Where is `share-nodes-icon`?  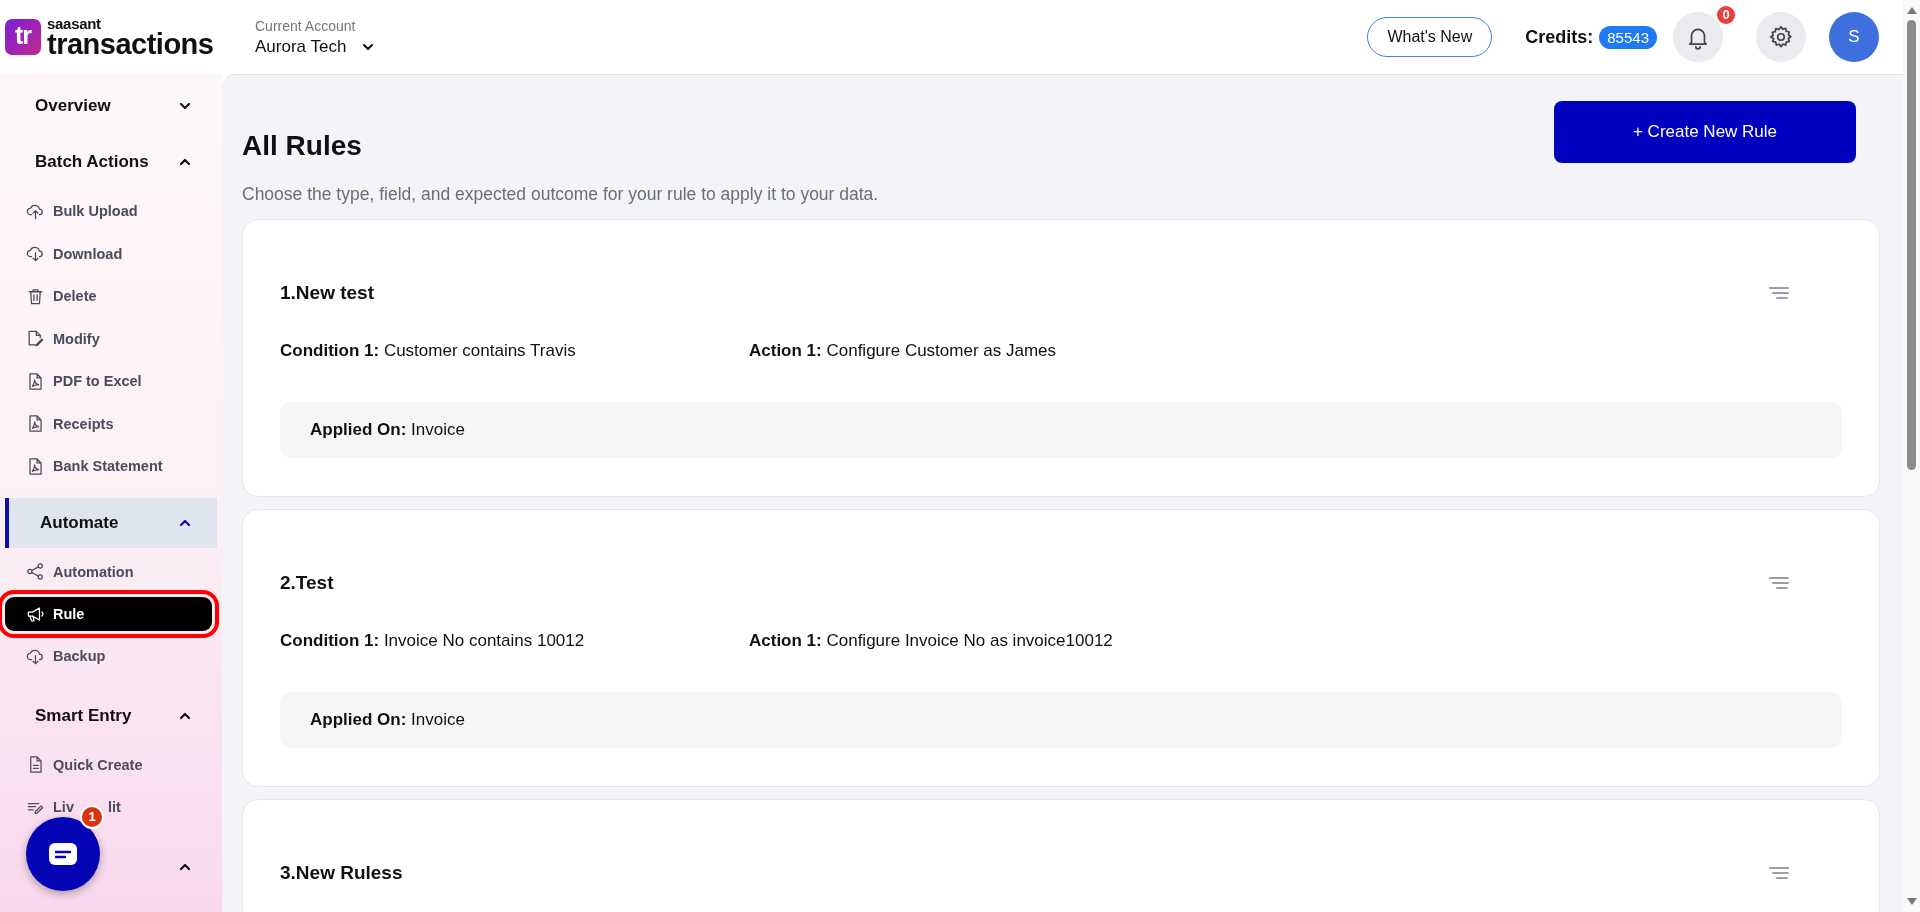
share-nodes-icon is located at coordinates (35, 572).